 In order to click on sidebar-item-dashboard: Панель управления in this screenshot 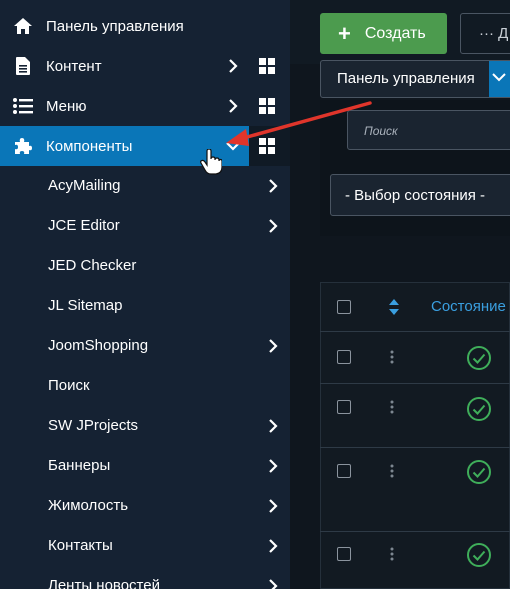, I will do `click(145, 26)`.